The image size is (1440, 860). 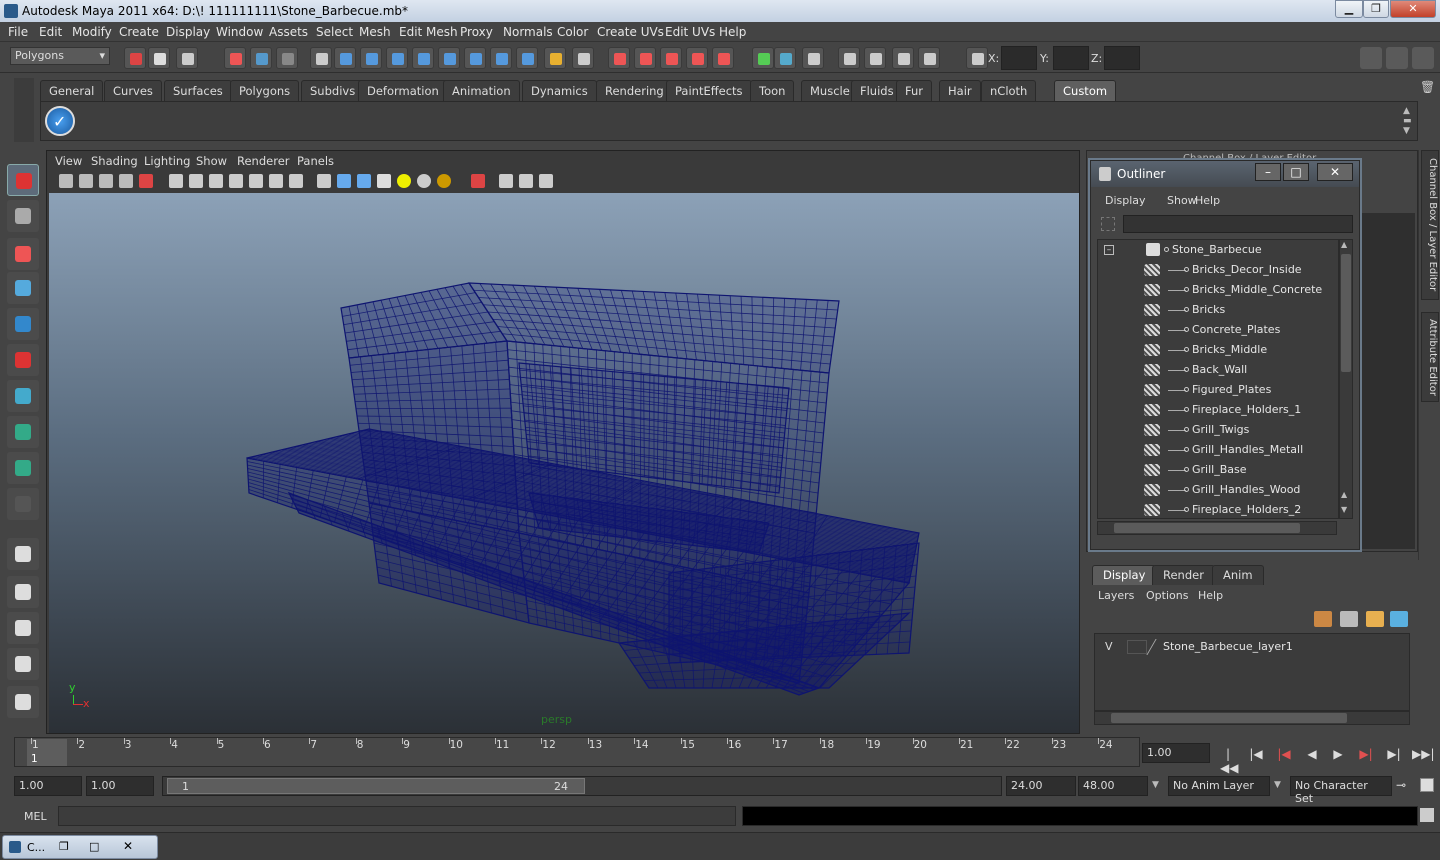 I want to click on show-manipulator-icon, so click(x=23, y=468).